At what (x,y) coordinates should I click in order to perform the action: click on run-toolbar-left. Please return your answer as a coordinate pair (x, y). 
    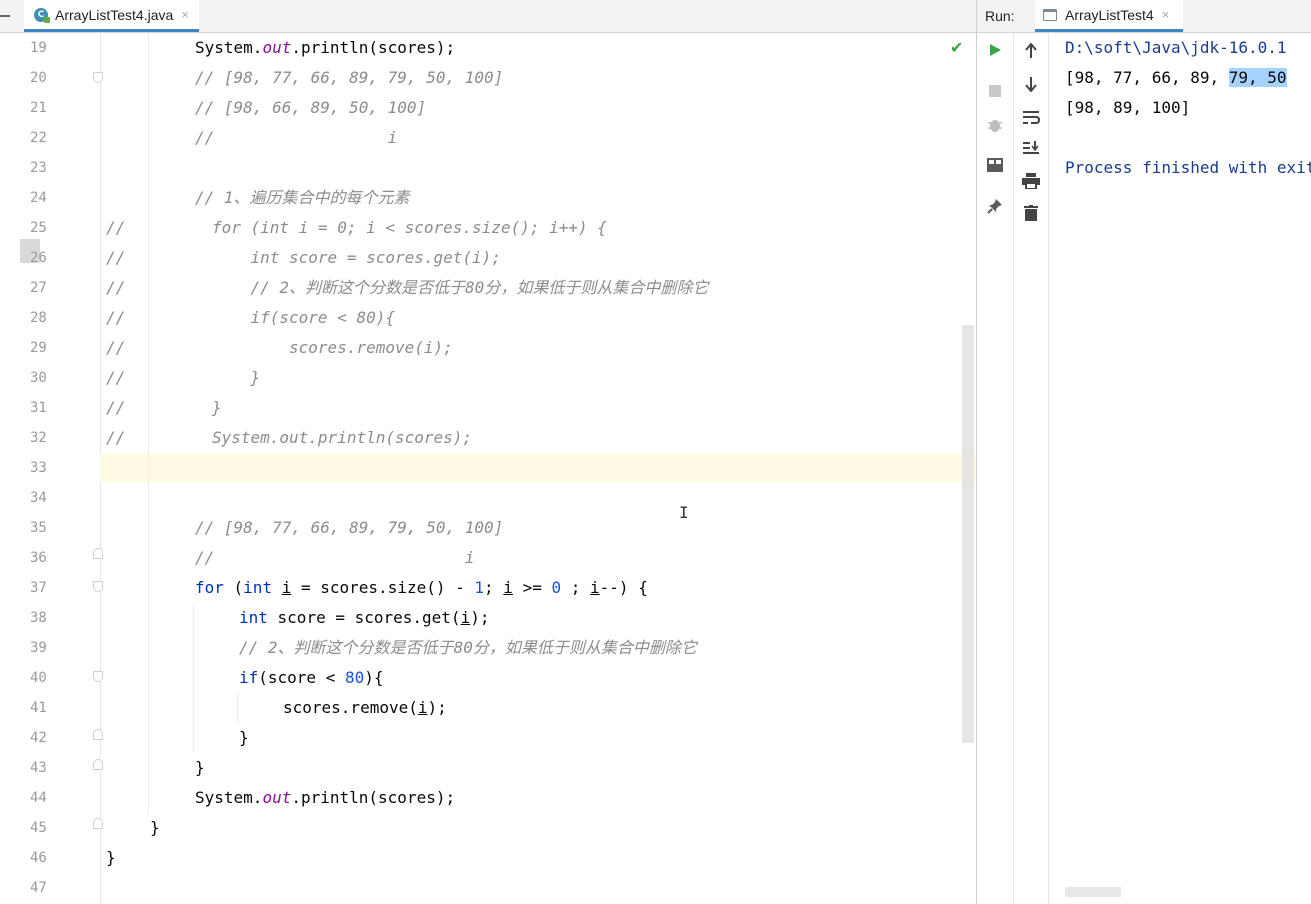
    Looking at the image, I should click on (995, 468).